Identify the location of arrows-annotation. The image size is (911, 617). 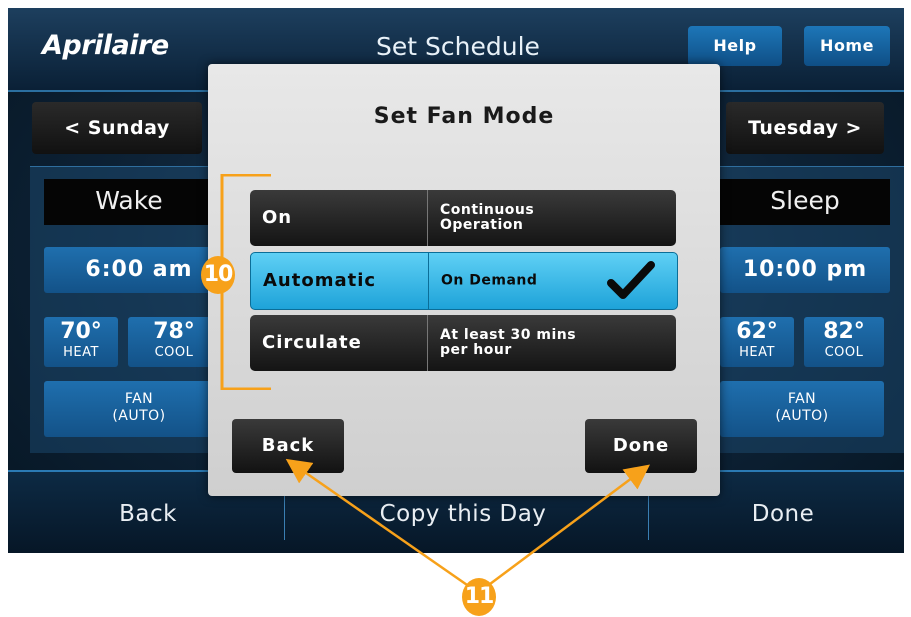
(468, 523).